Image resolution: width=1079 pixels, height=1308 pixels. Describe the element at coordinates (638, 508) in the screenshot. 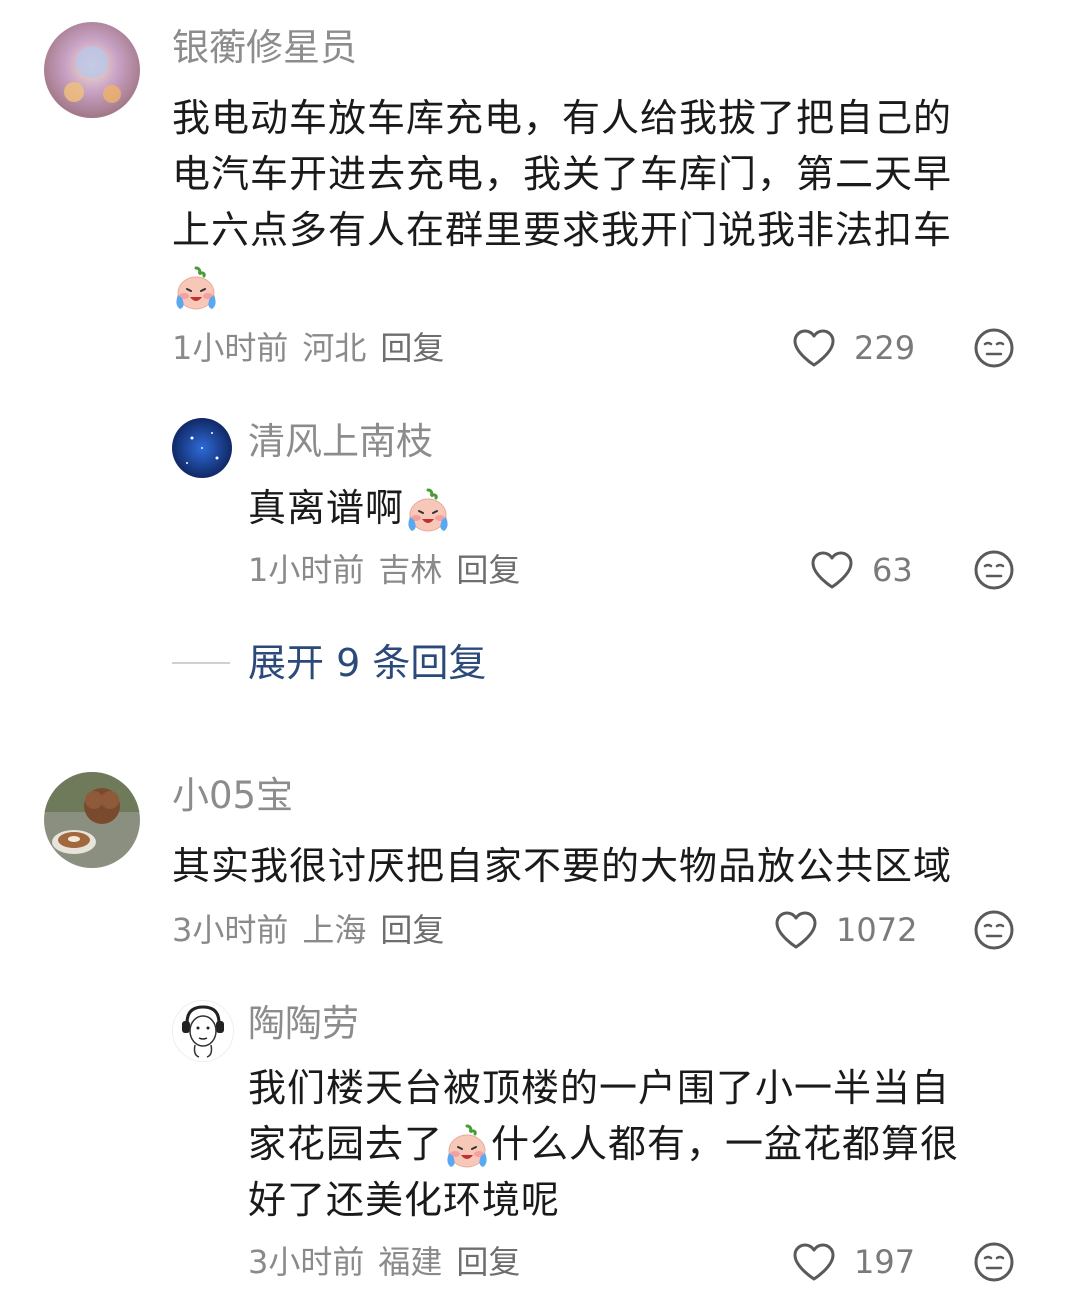

I see `comment-text: 真离谱啊` at that location.